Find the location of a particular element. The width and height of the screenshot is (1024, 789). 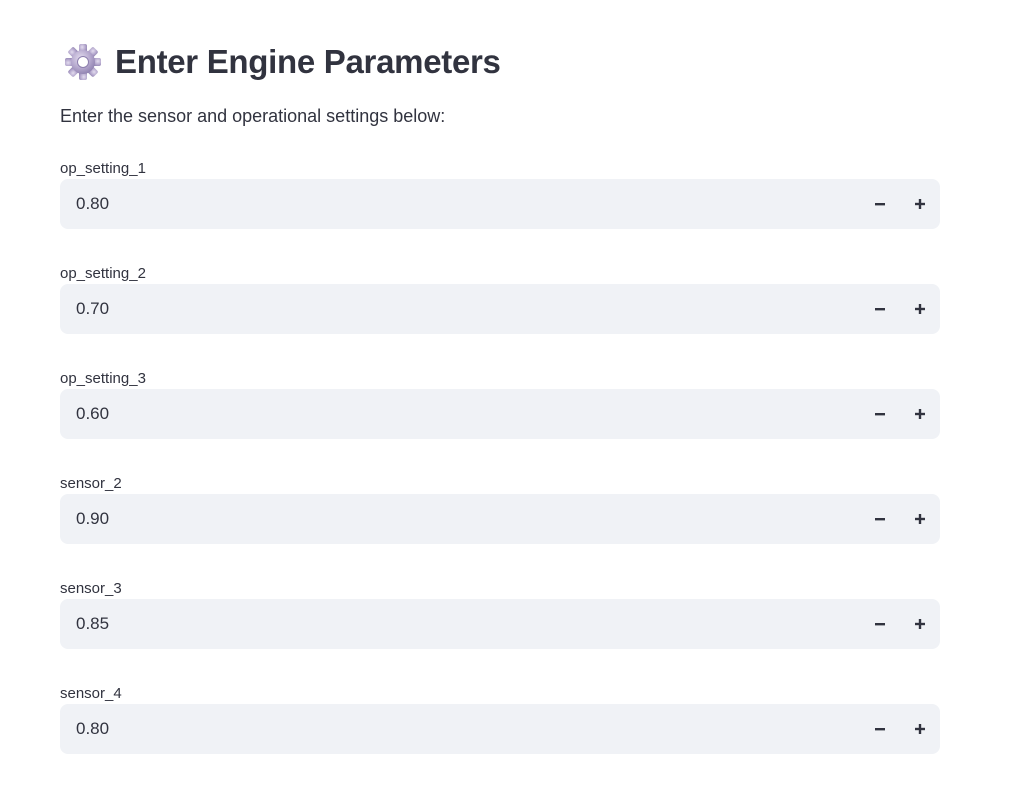

number-field: op_setting_2 is located at coordinates (500, 316).